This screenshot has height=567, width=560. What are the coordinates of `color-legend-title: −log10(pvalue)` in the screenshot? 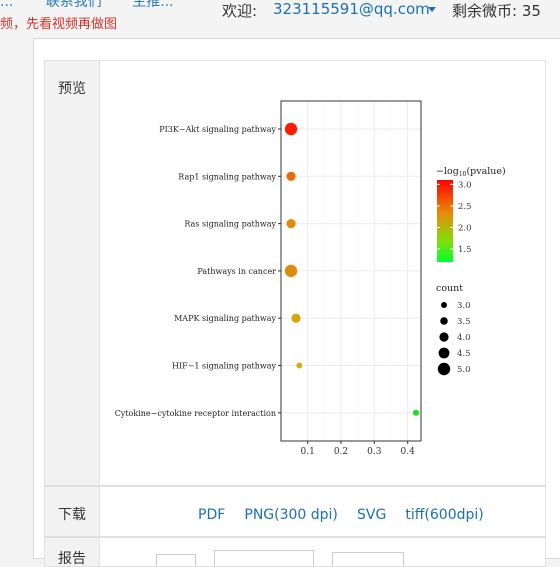 It's located at (471, 172).